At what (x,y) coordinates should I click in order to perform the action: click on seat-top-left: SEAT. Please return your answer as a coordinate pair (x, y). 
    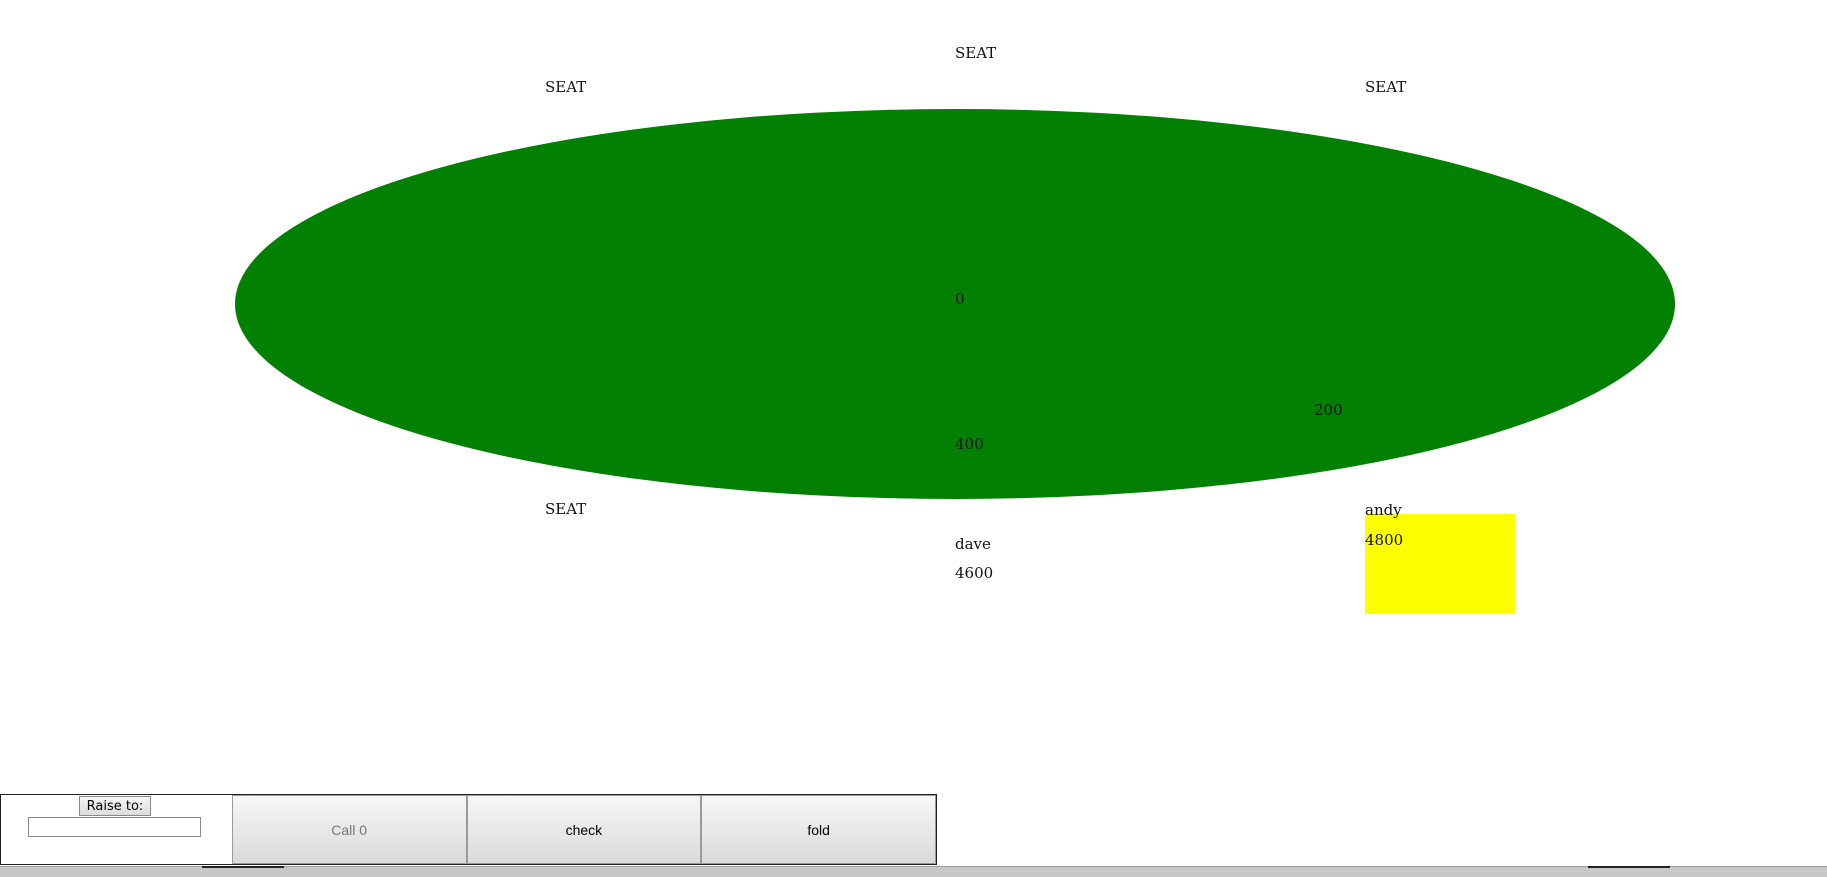
    Looking at the image, I should click on (565, 87).